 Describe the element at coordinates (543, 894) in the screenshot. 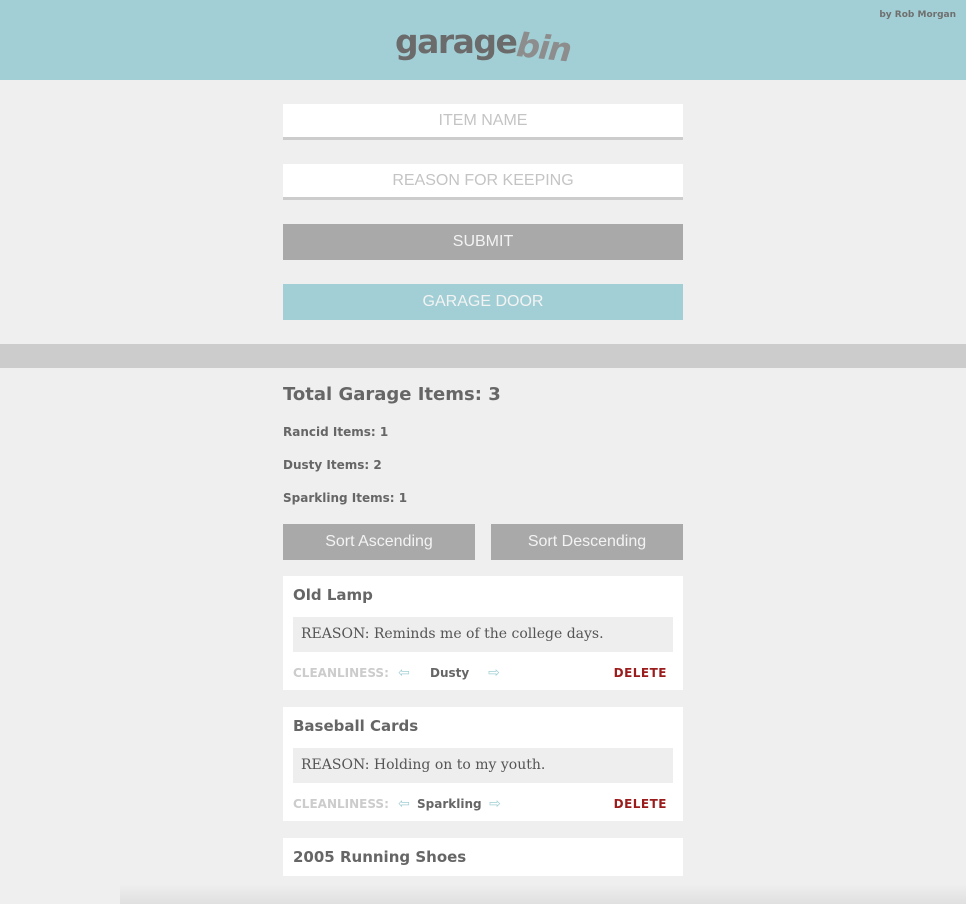

I see `bottom-shadow` at that location.